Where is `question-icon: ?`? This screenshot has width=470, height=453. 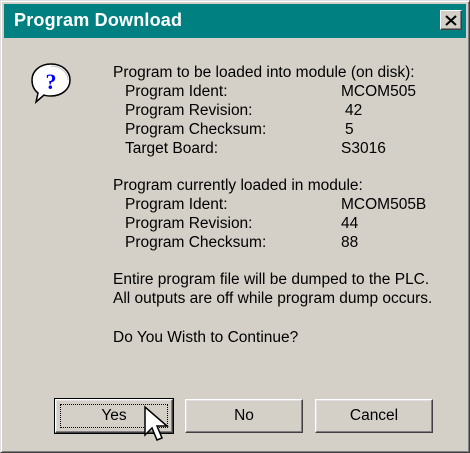 question-icon: ? is located at coordinates (51, 83).